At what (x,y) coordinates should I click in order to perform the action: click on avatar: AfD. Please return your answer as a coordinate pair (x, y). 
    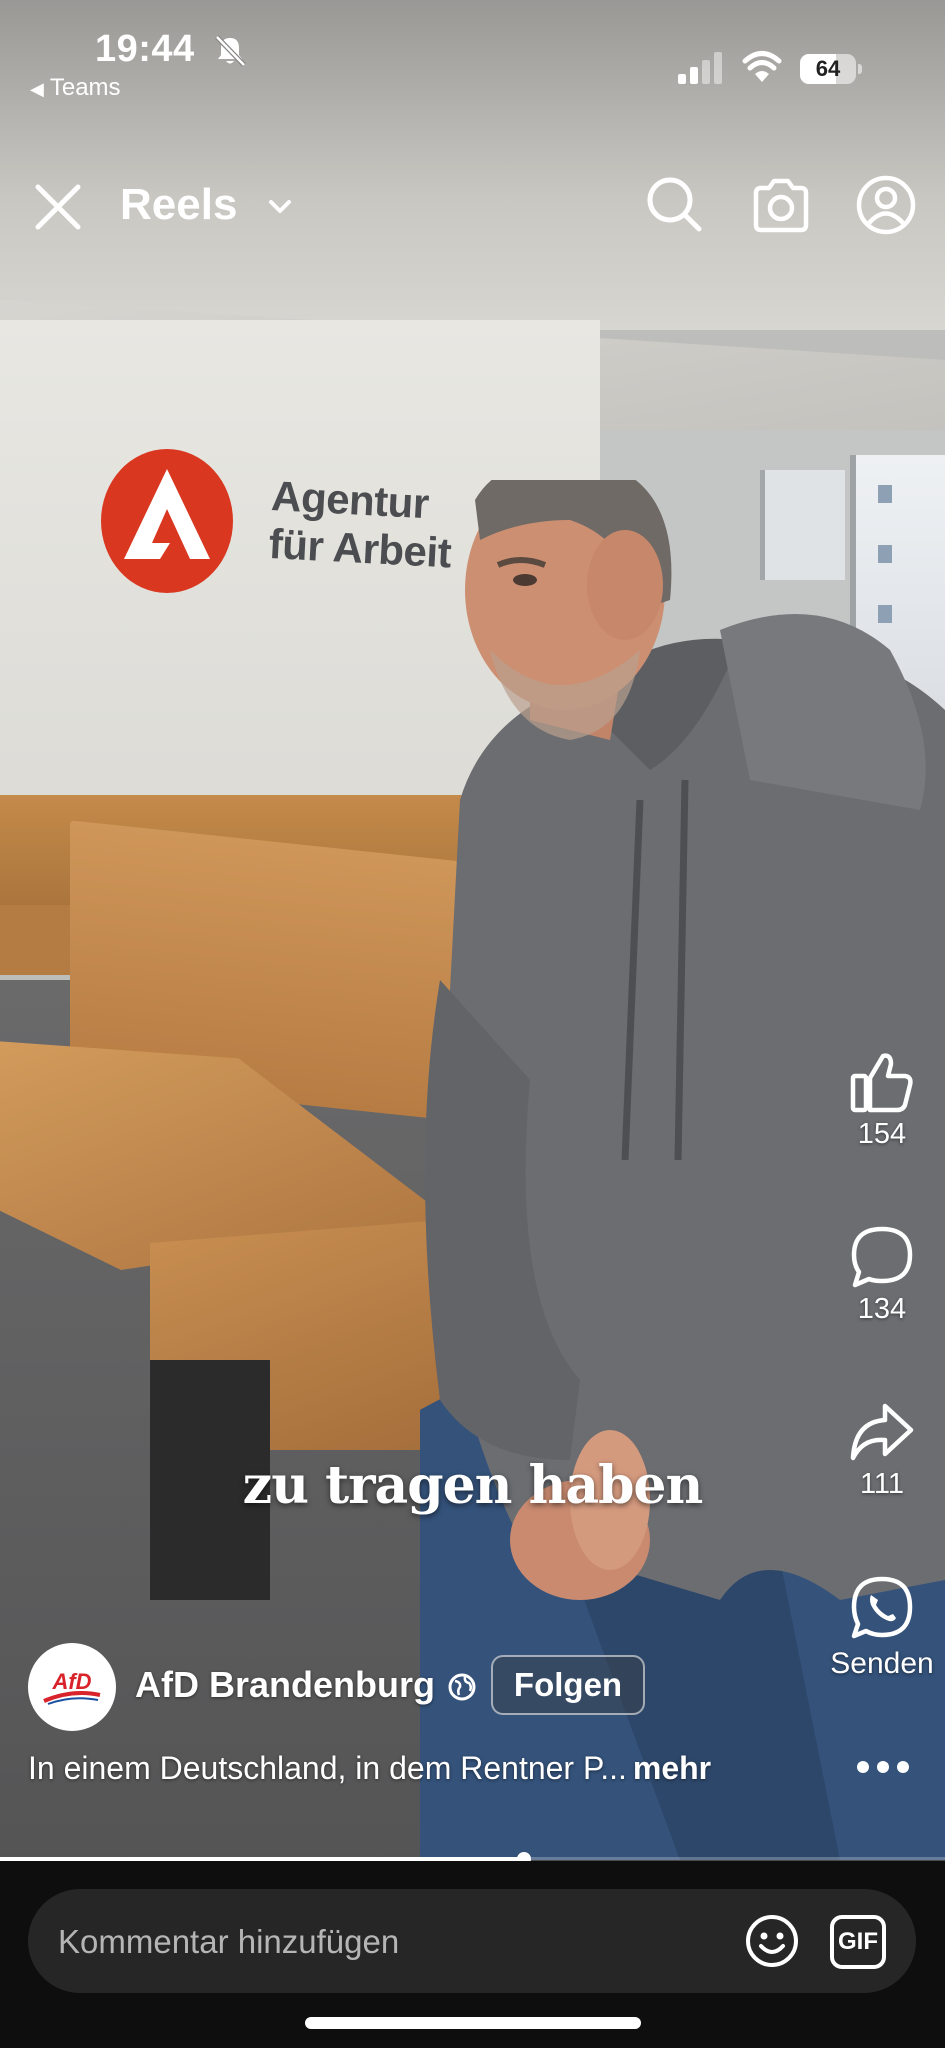
    Looking at the image, I should click on (72, 1687).